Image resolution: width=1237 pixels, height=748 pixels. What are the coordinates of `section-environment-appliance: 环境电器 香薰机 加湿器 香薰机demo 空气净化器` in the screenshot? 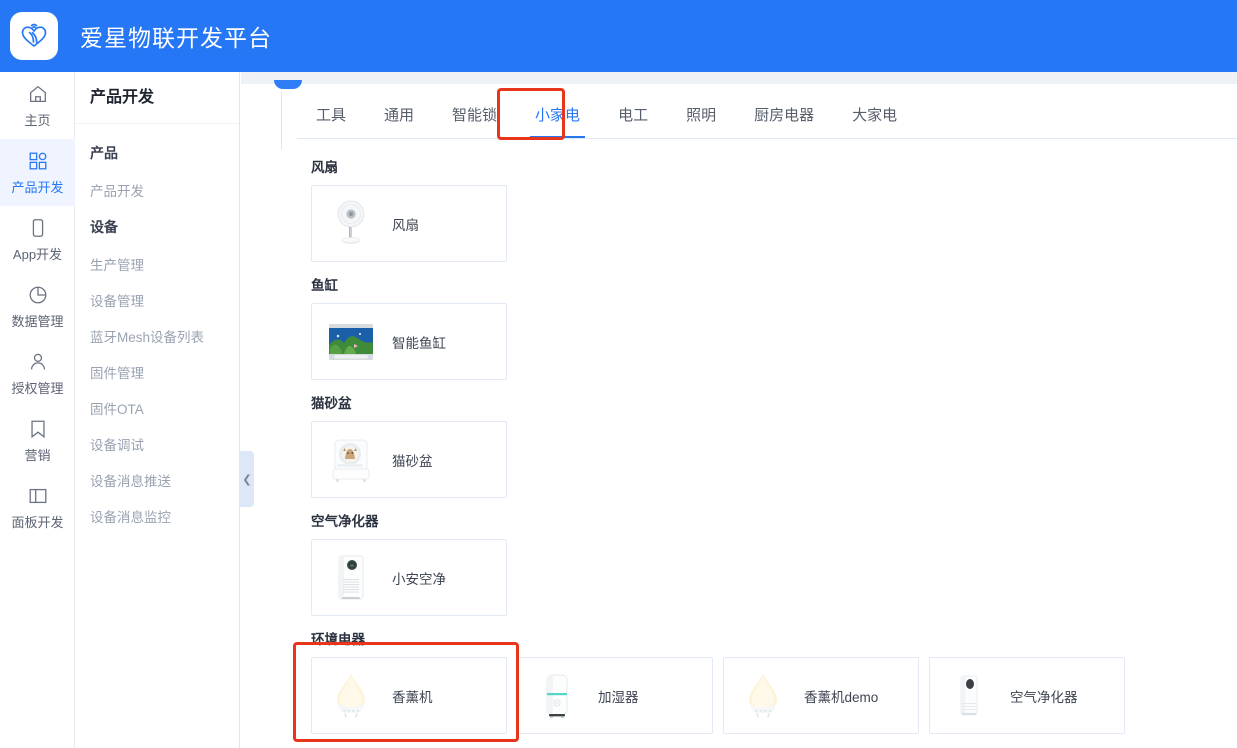 It's located at (765, 681).